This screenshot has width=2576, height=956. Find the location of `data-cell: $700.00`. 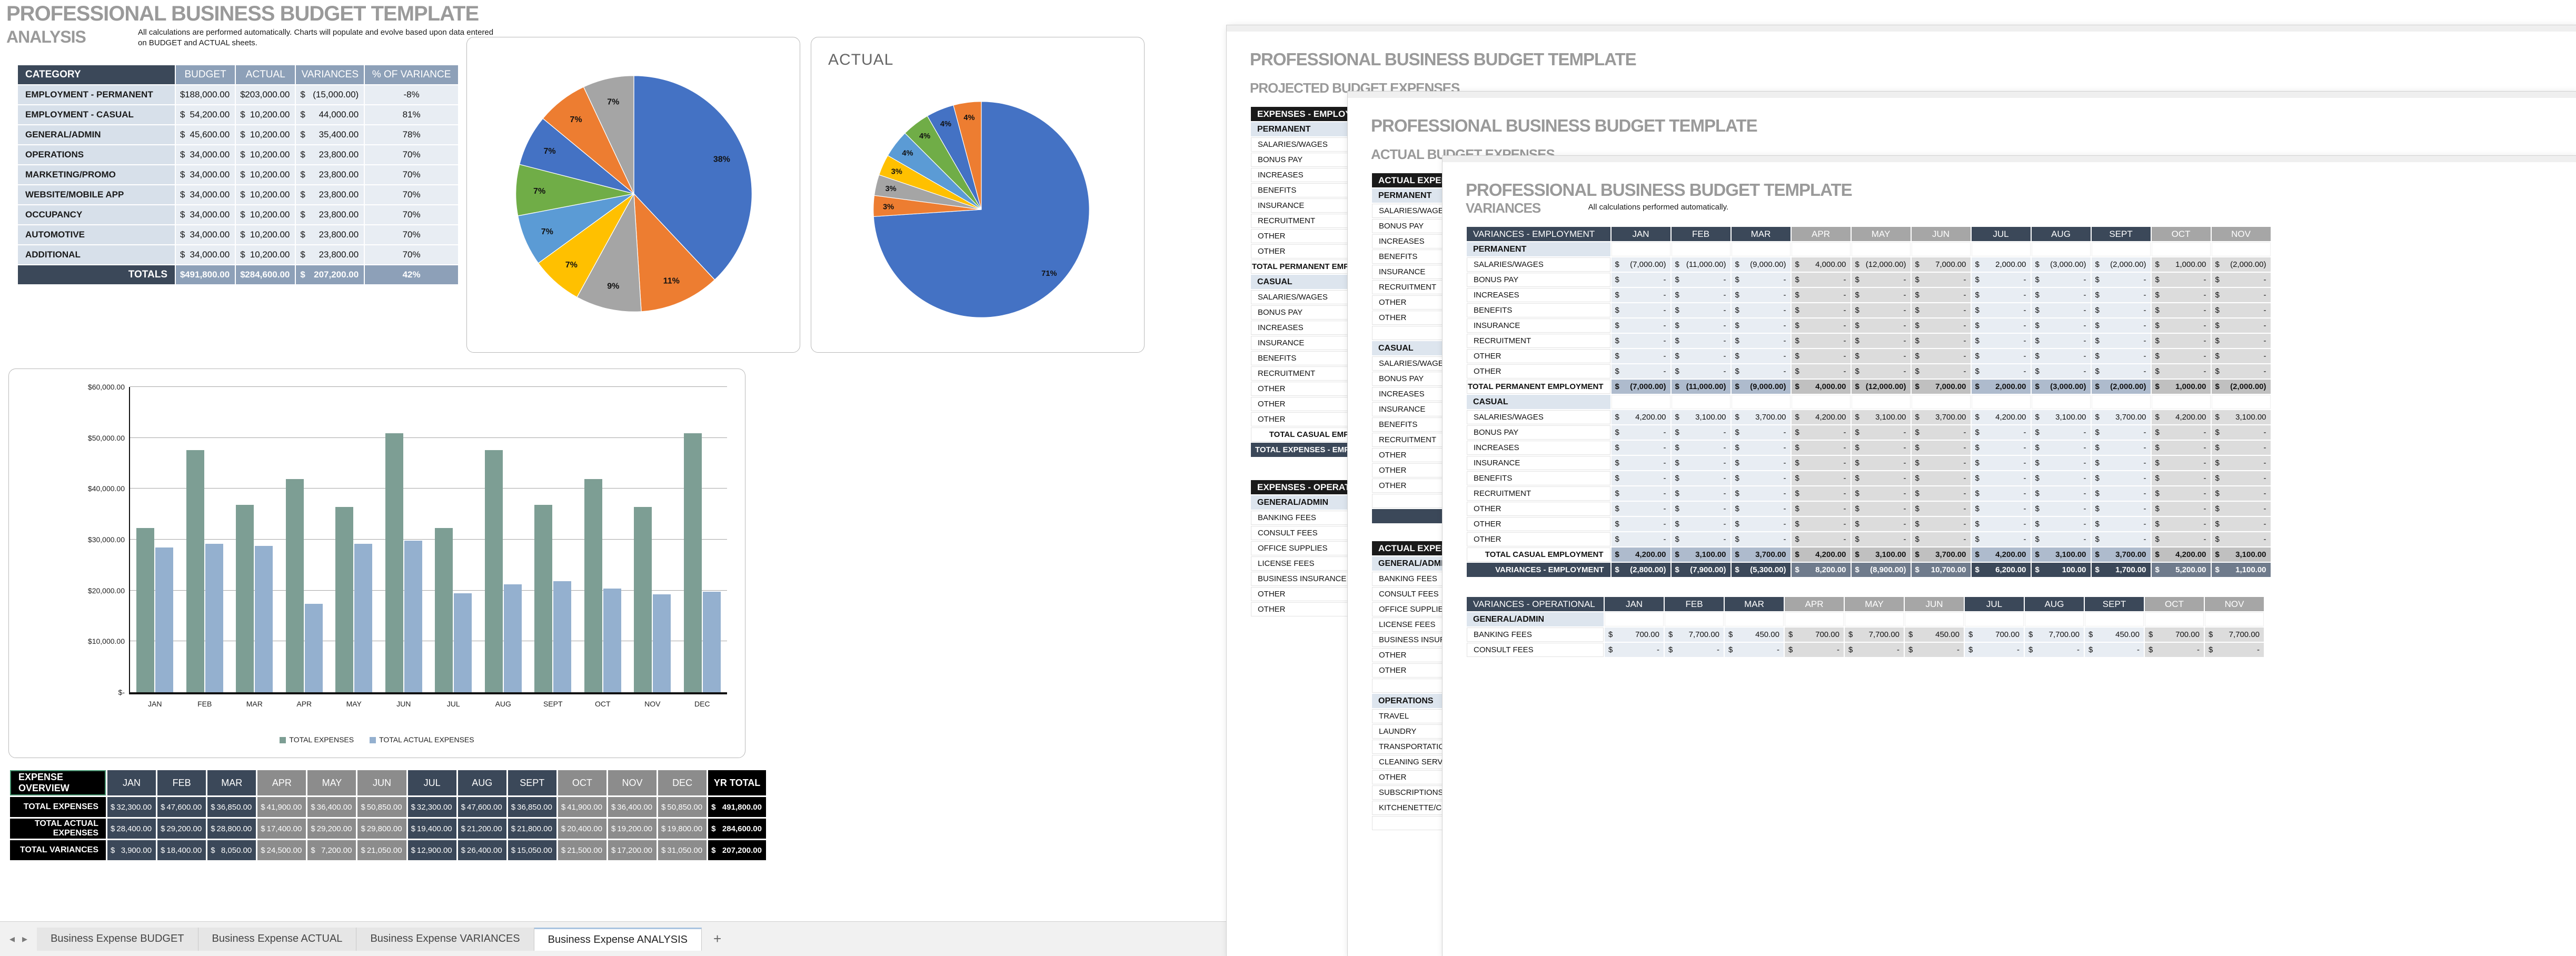

data-cell: $700.00 is located at coordinates (1814, 635).